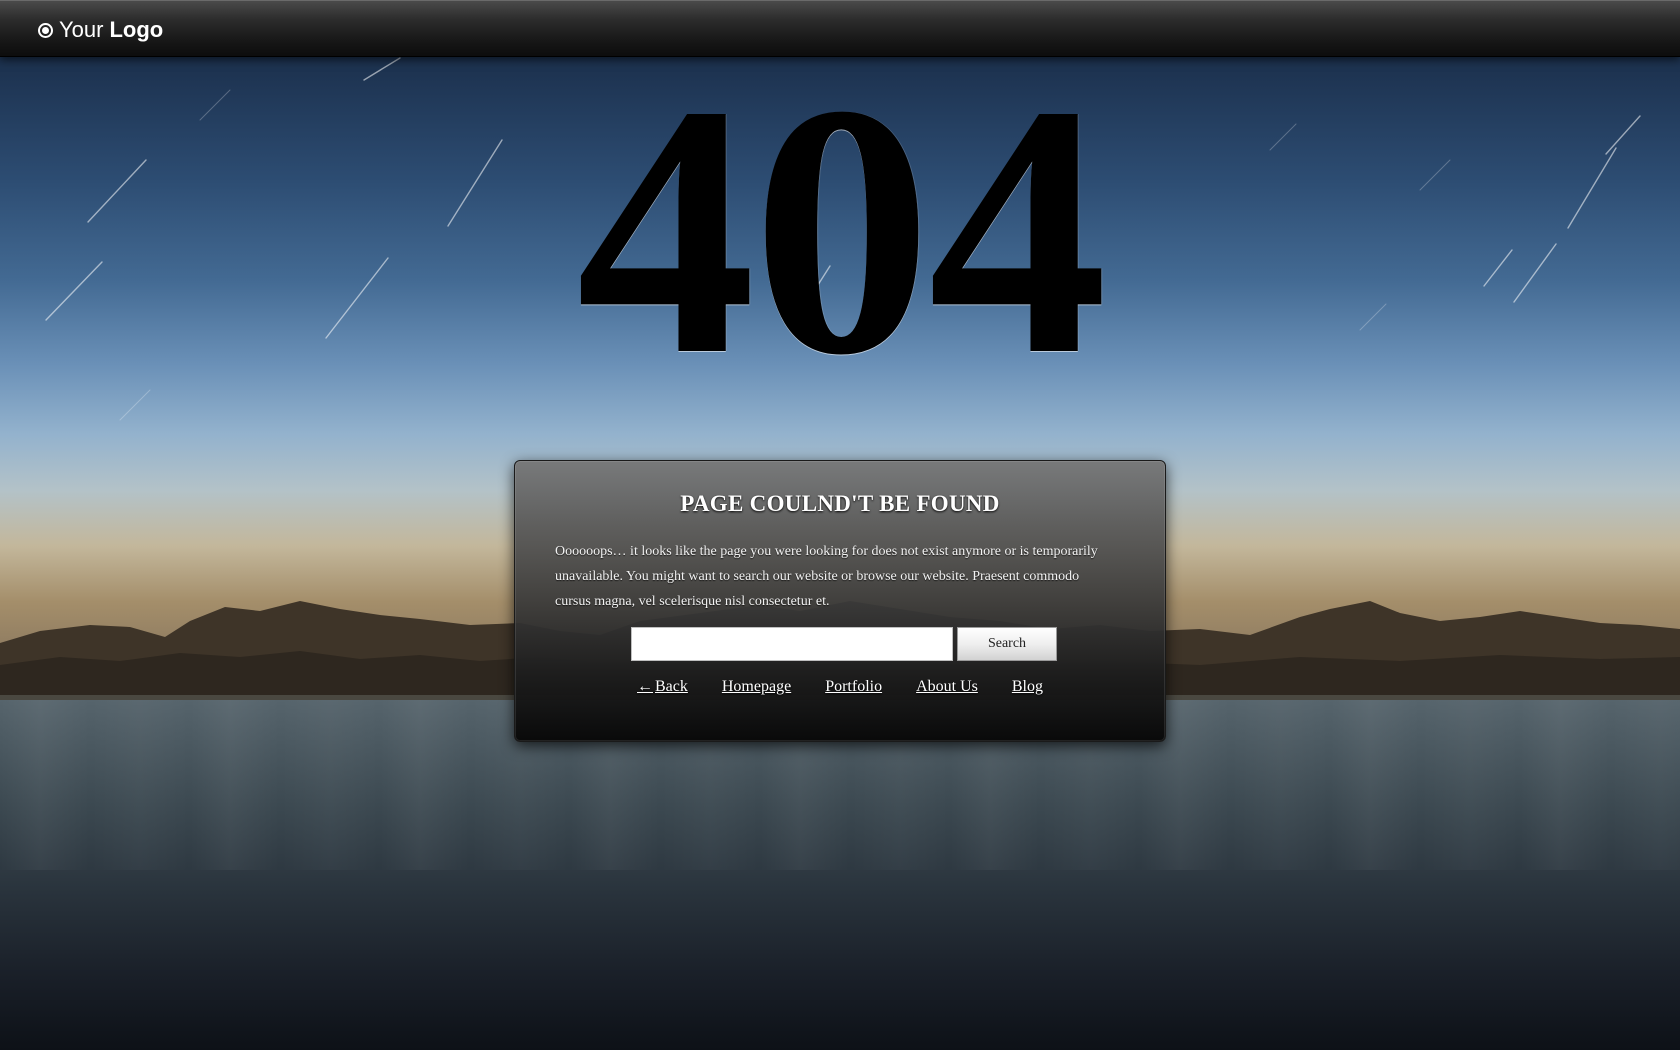 The height and width of the screenshot is (1050, 1680). Describe the element at coordinates (853, 687) in the screenshot. I see `portfolio-link: Portfolio` at that location.